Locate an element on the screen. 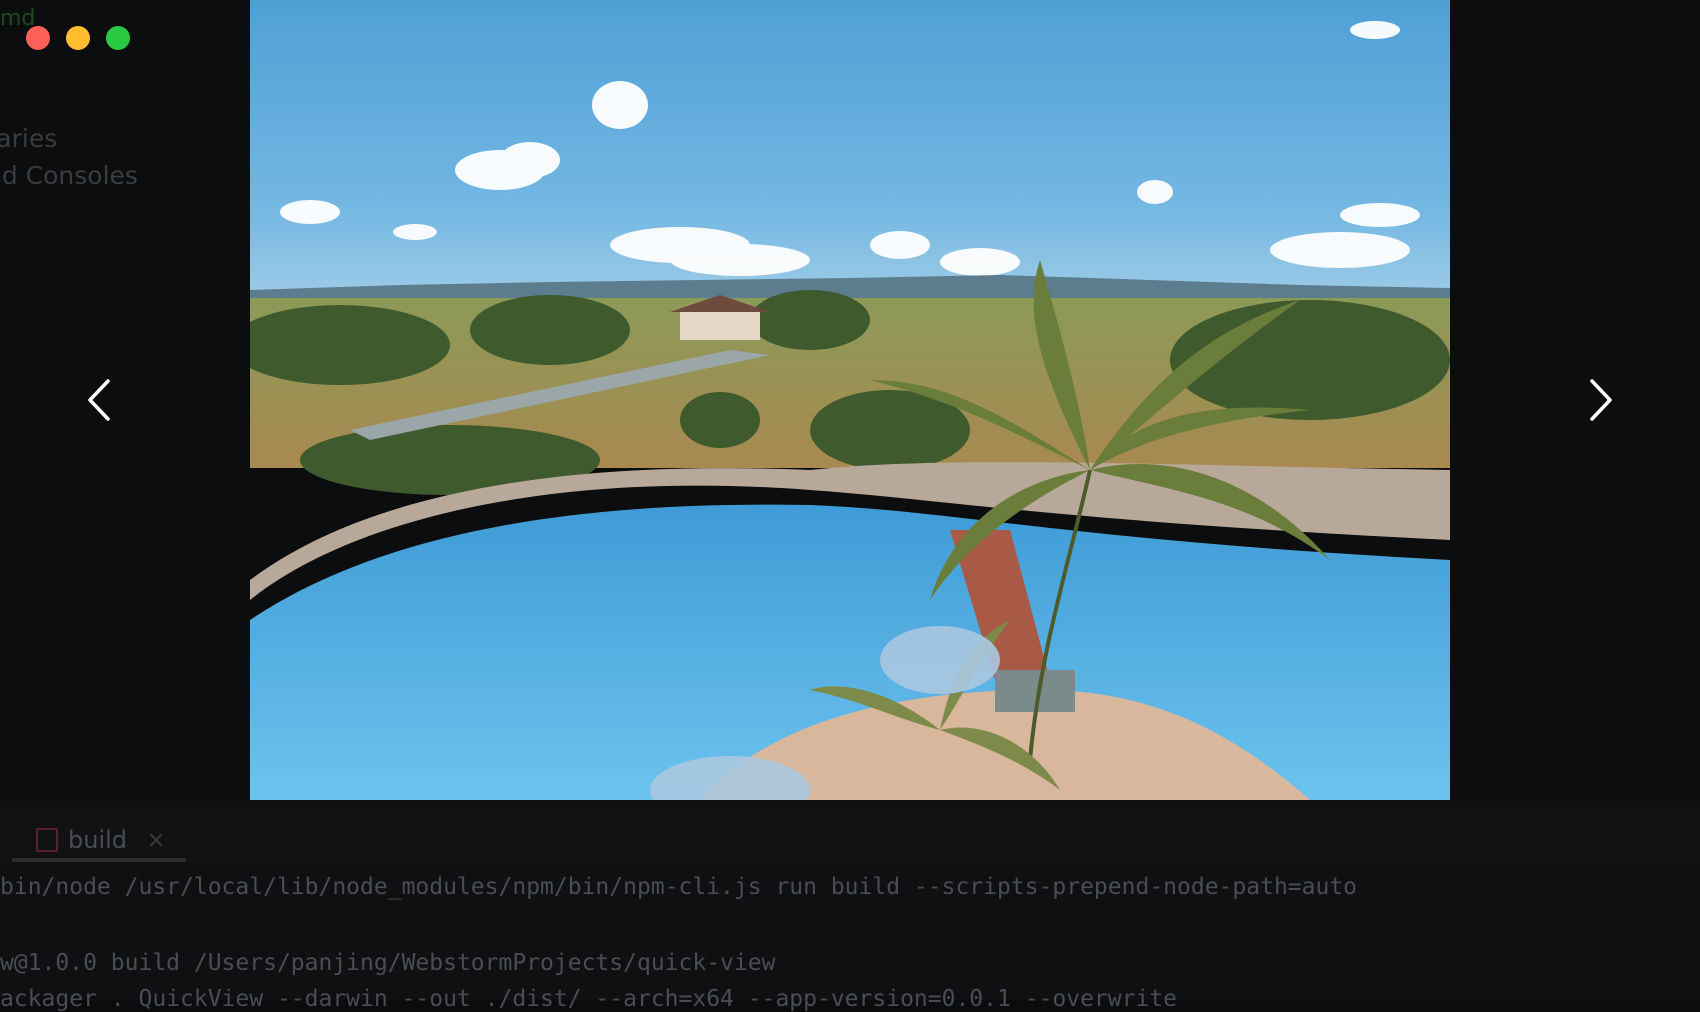 Image resolution: width=1700 pixels, height=1012 pixels. zoom-window-button is located at coordinates (118, 38).